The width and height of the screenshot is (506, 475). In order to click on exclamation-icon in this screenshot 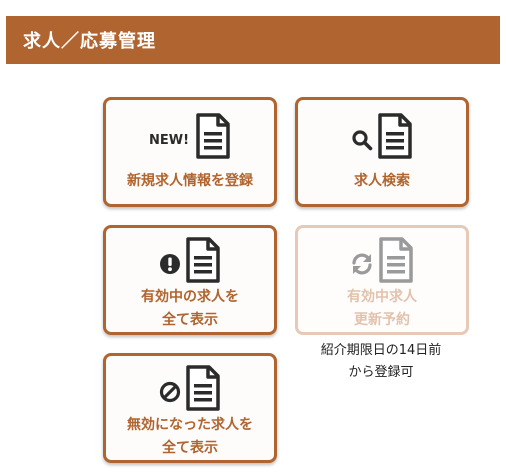, I will do `click(170, 264)`.